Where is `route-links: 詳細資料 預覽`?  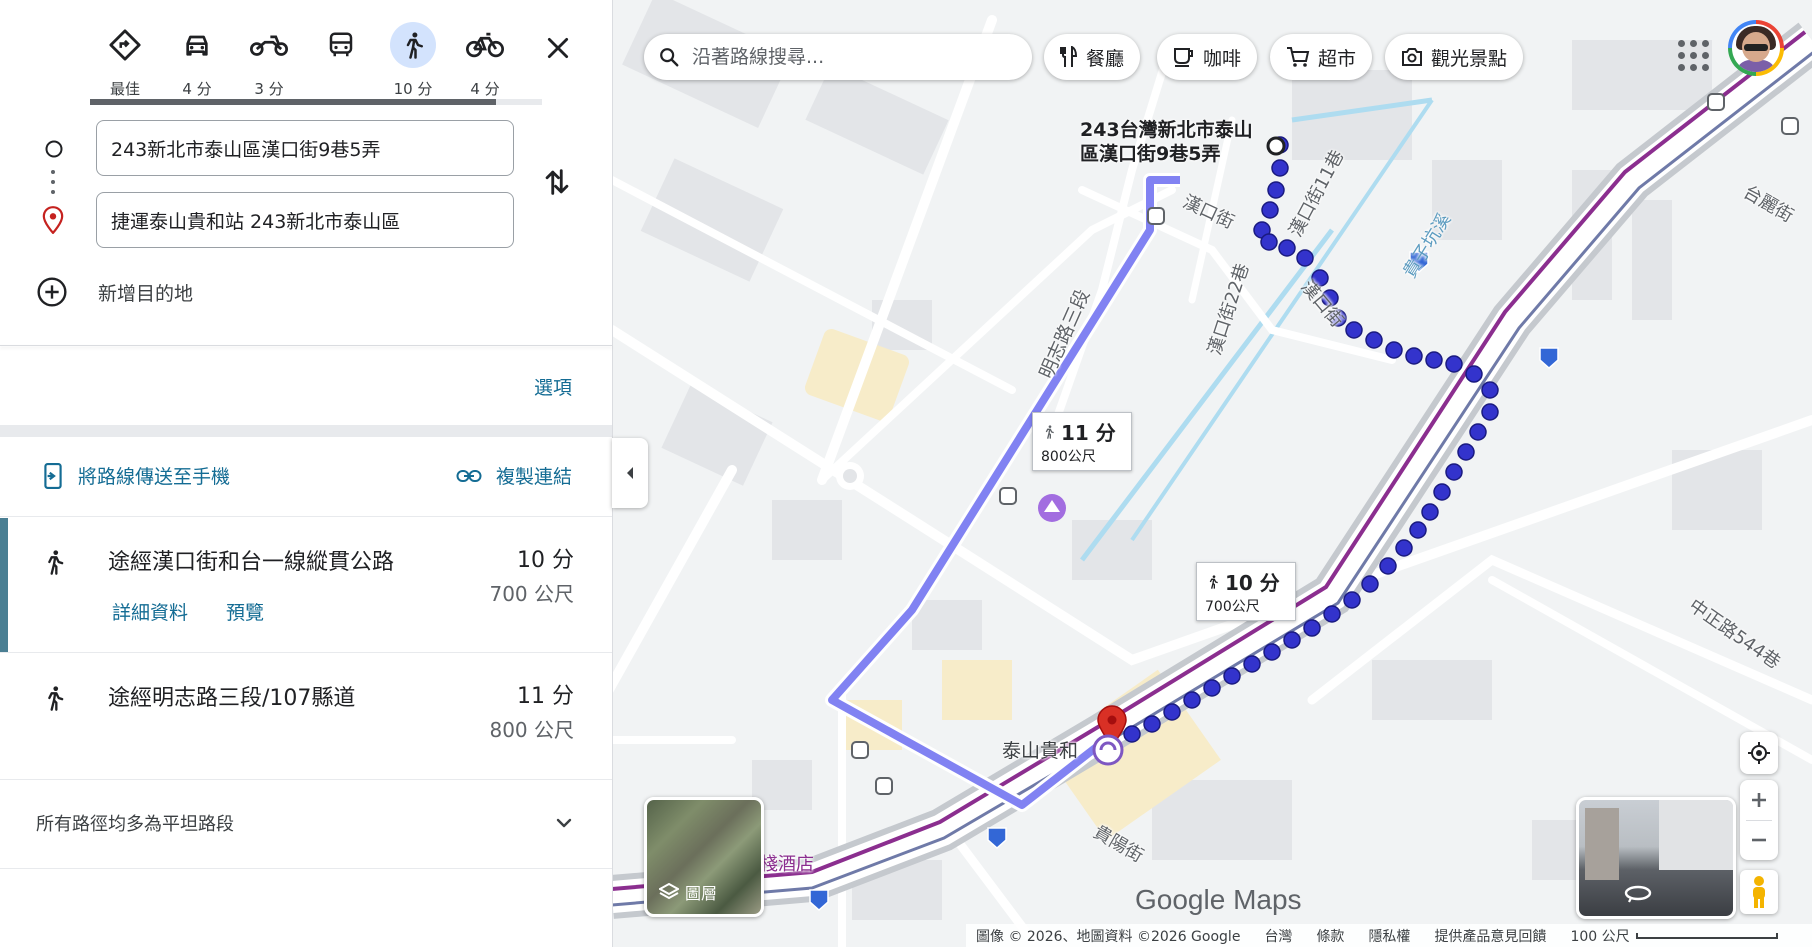 route-links: 詳細資料 預覽 is located at coordinates (188, 611).